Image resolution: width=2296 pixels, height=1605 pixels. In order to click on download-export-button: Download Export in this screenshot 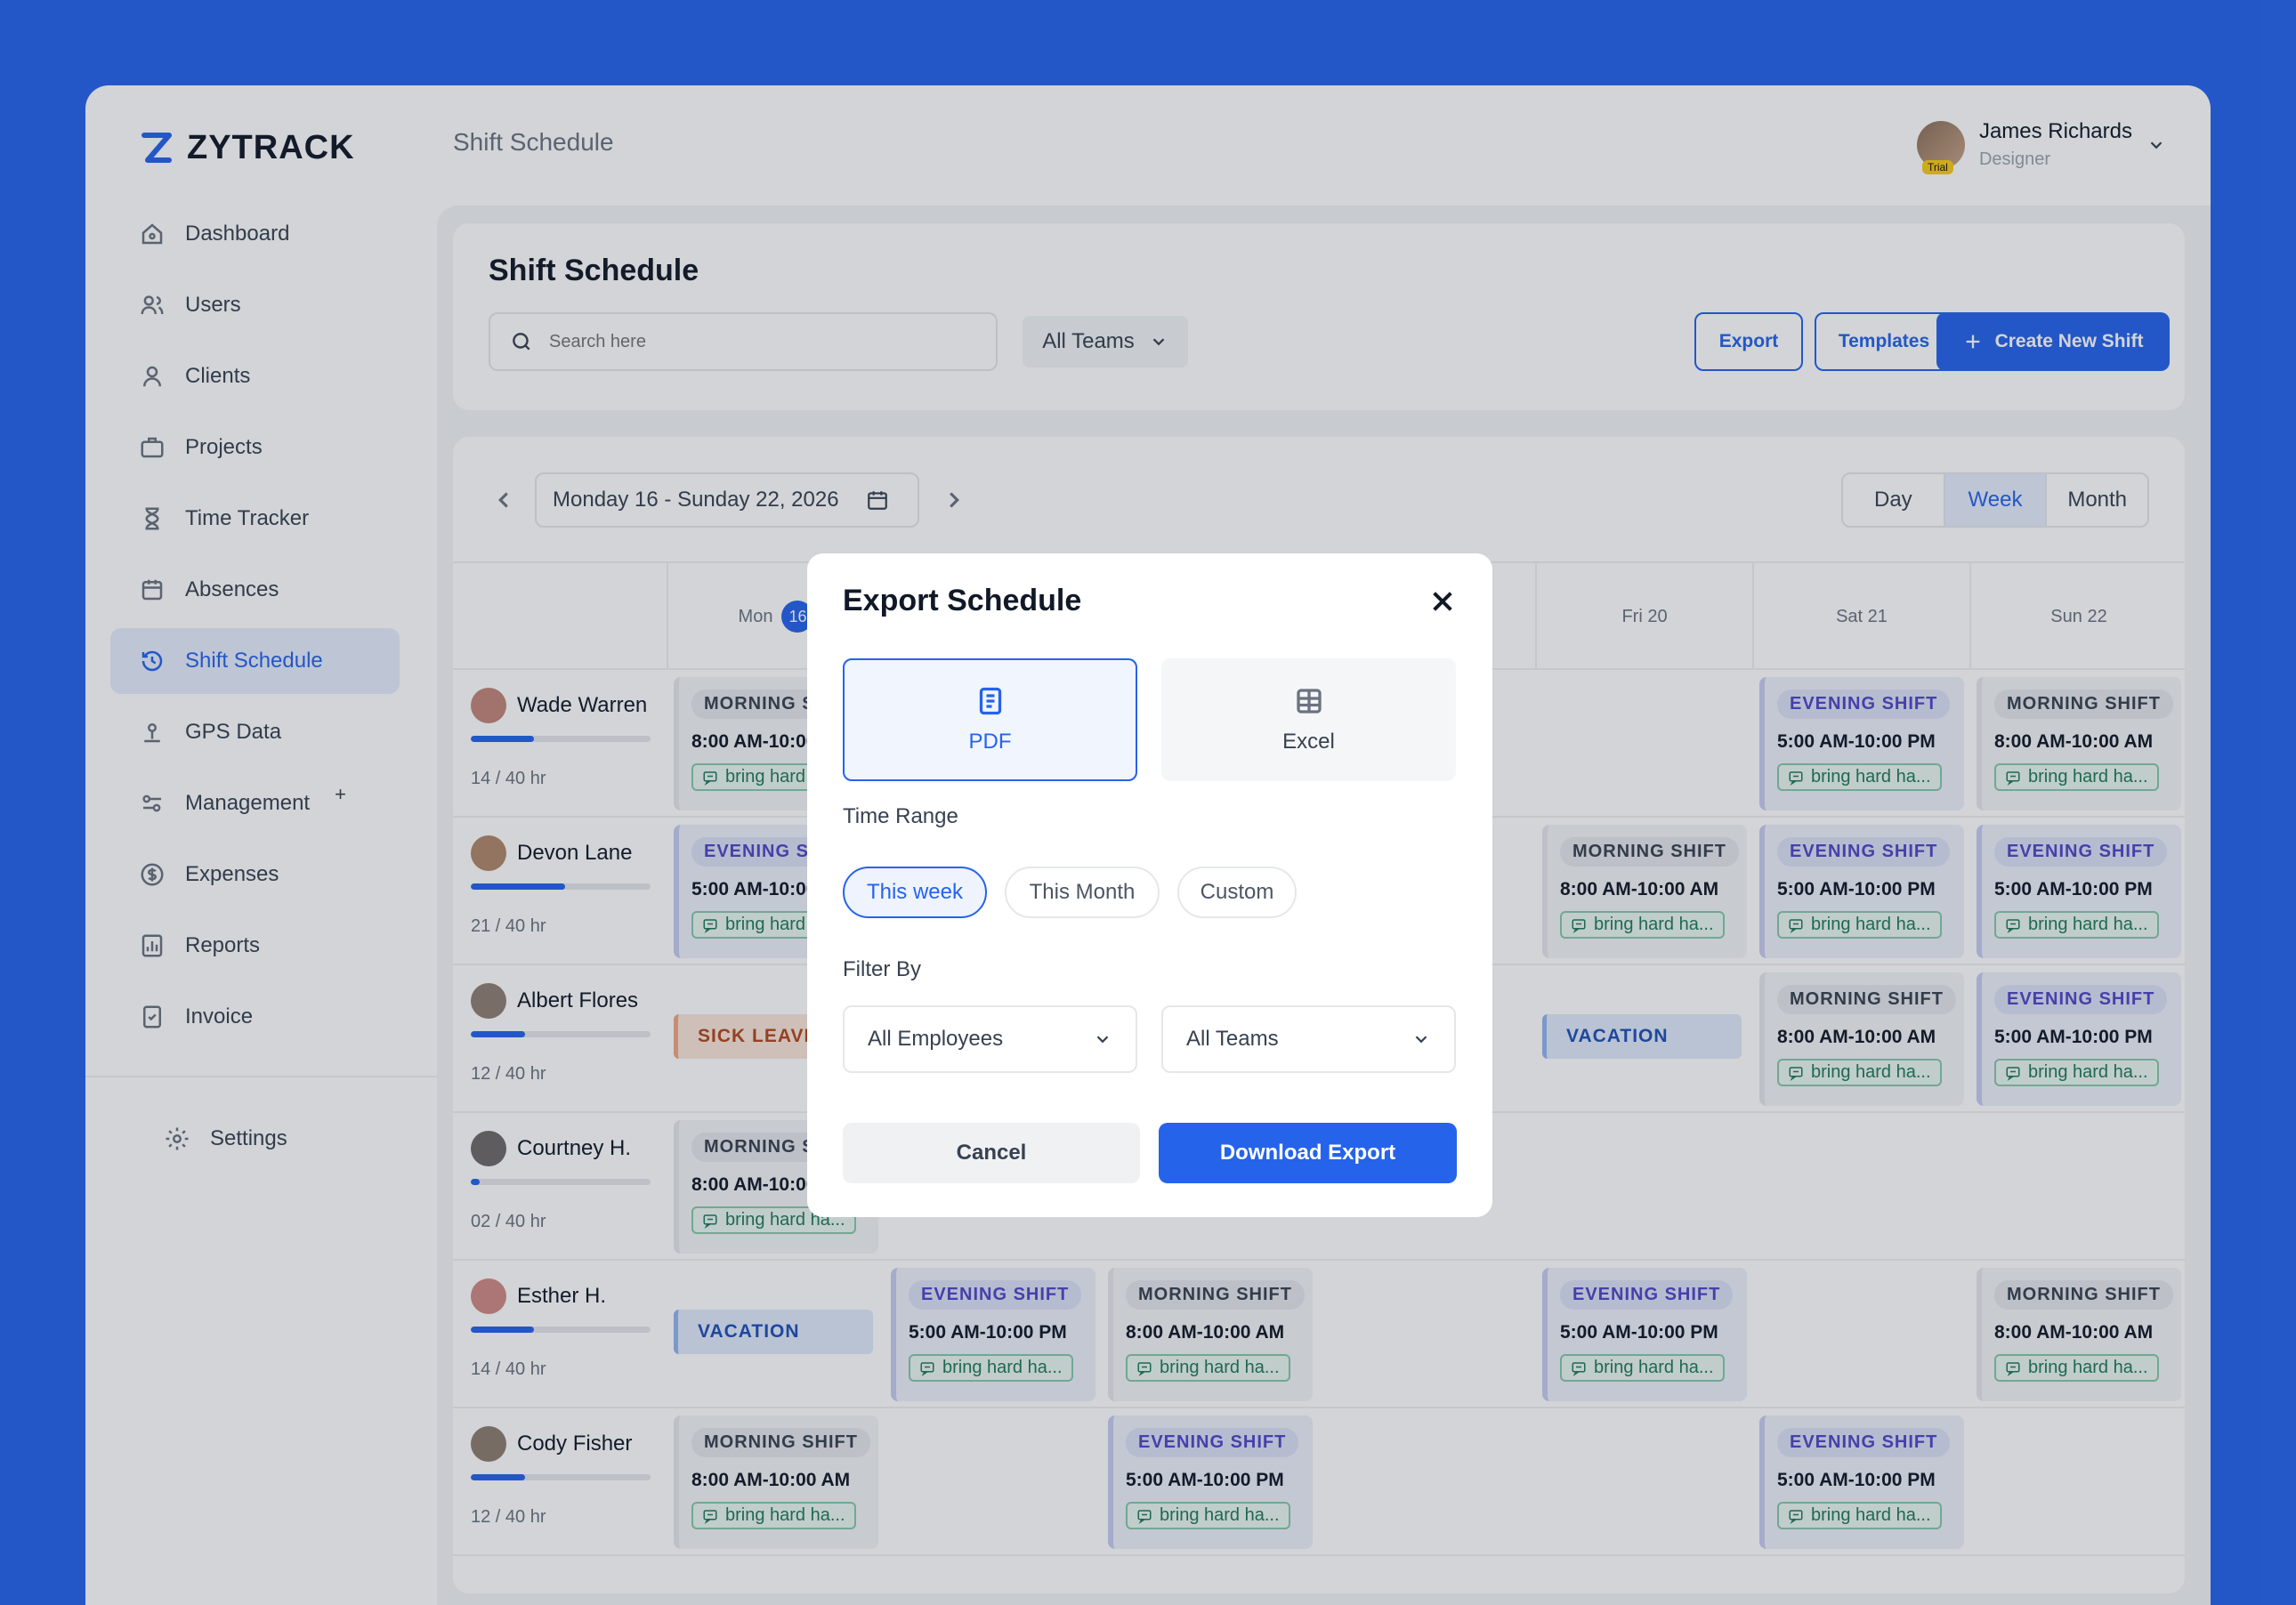, I will do `click(1308, 1153)`.